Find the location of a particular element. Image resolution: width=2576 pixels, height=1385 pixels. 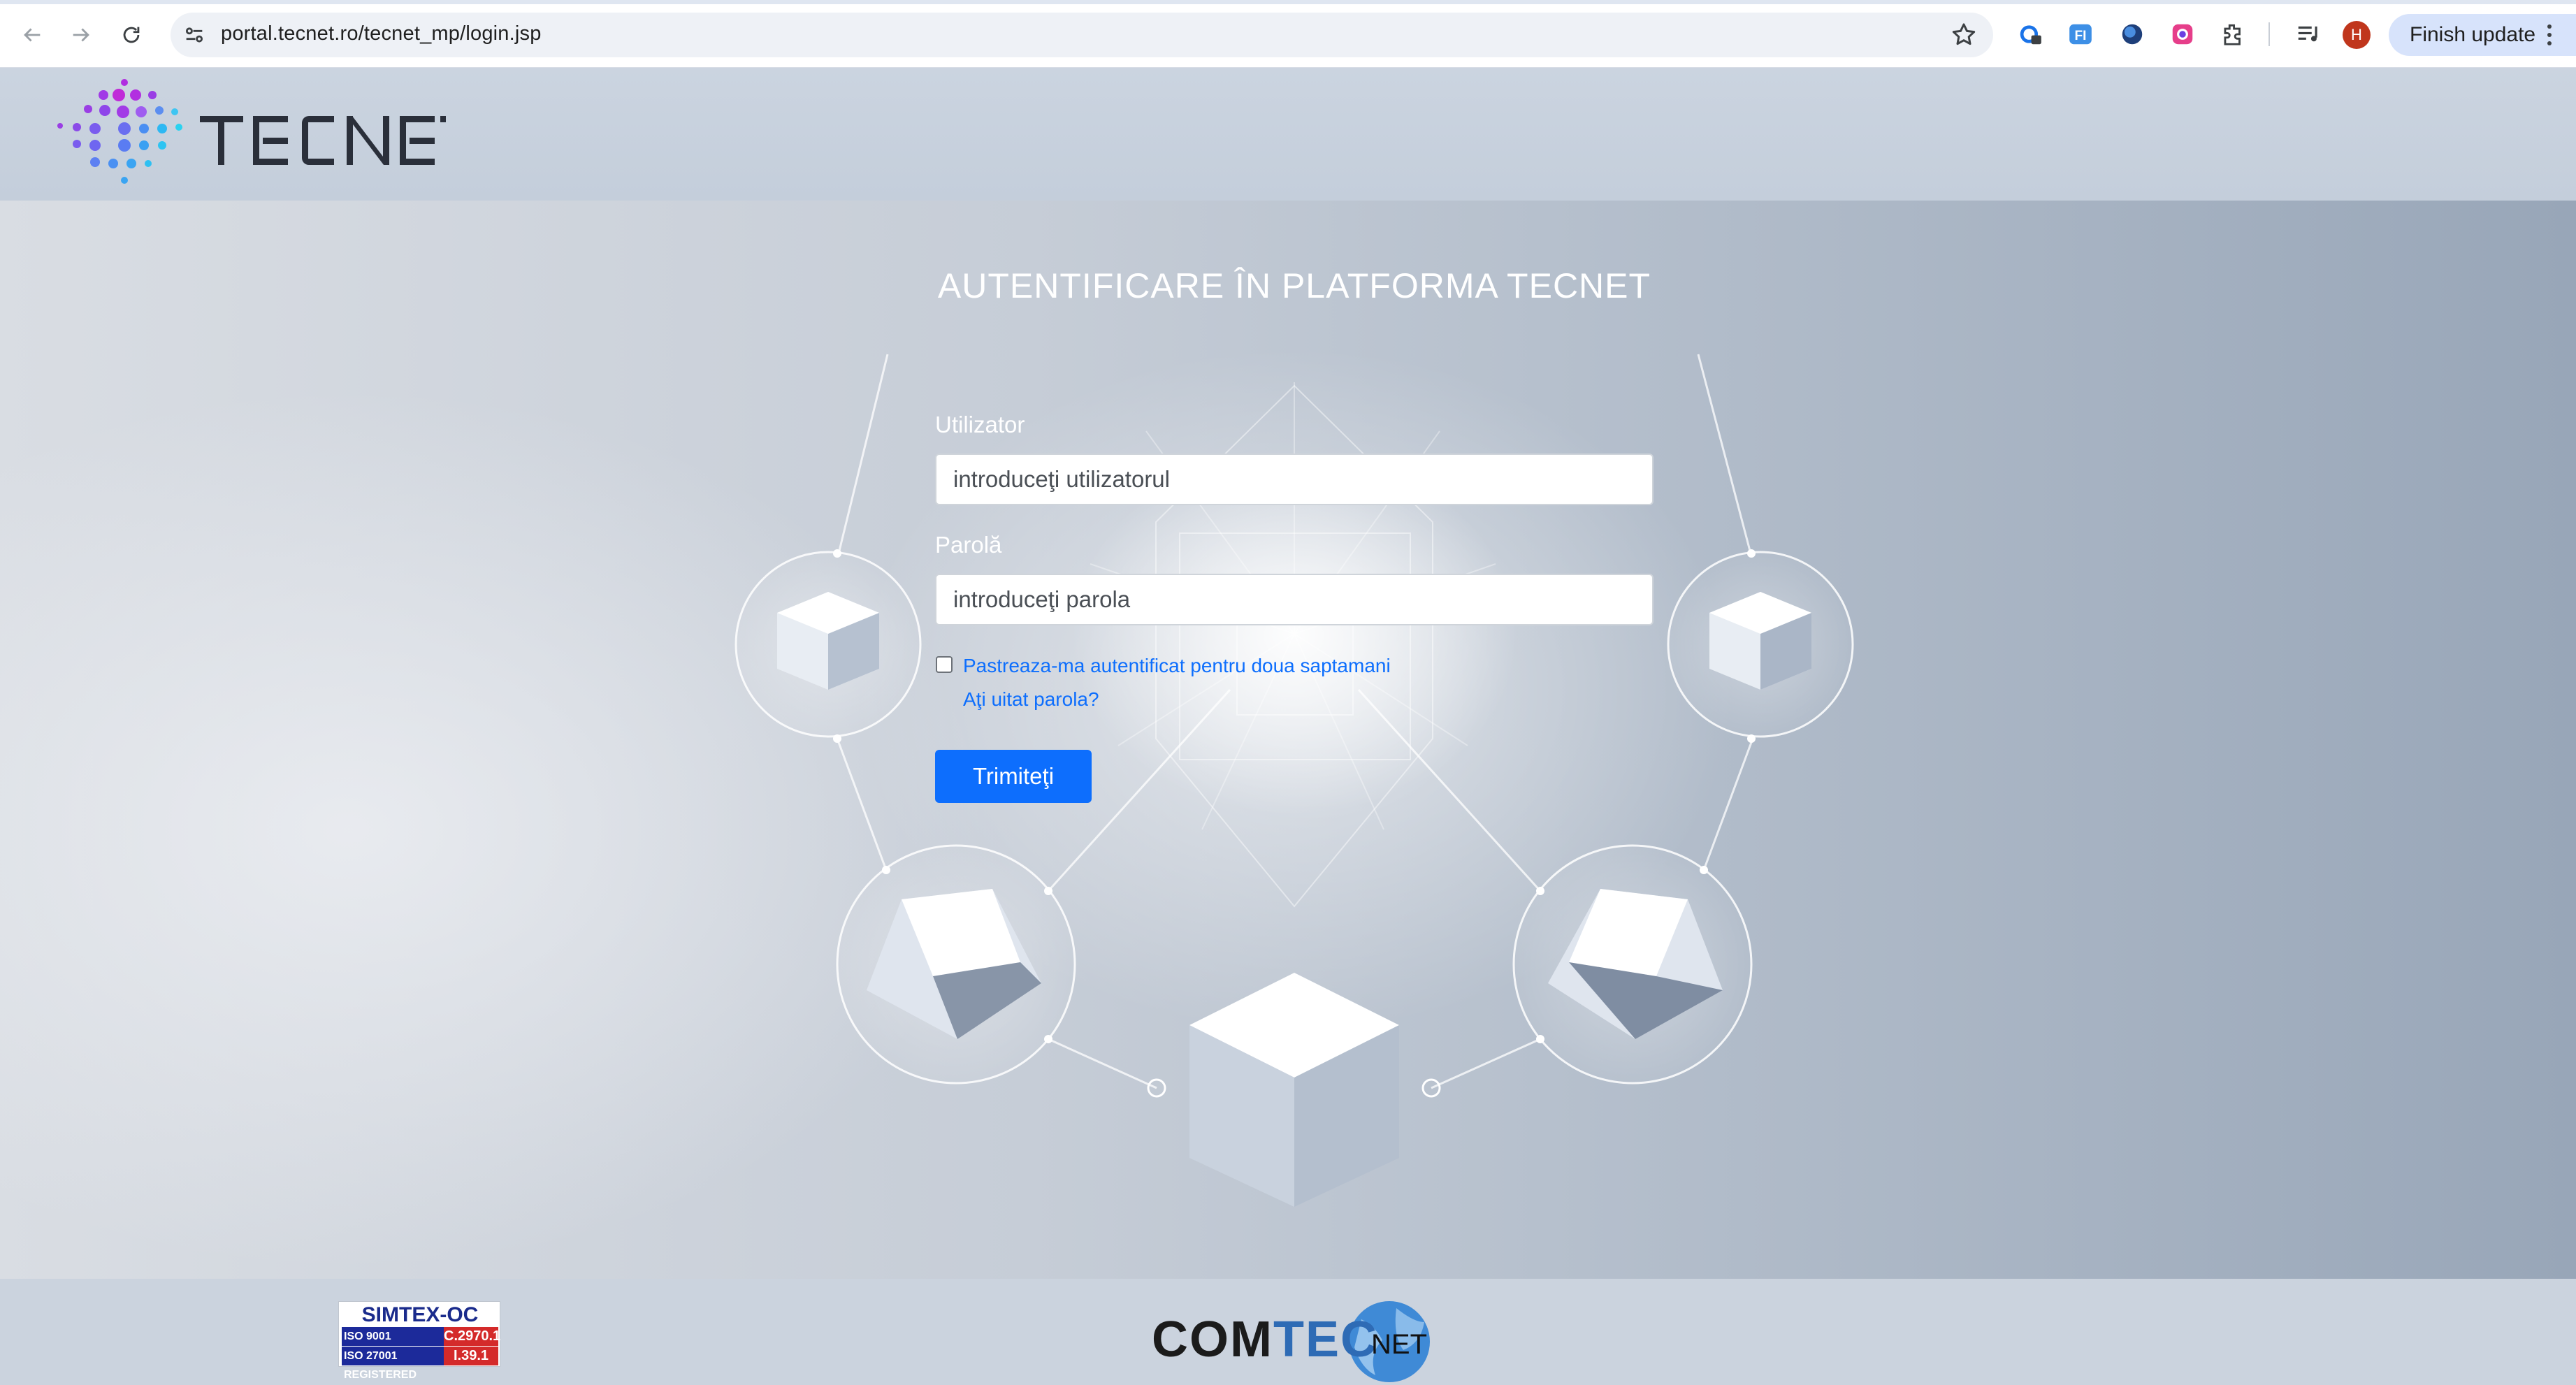

comtec-net-logo: COMTEC NET is located at coordinates (1294, 1341).